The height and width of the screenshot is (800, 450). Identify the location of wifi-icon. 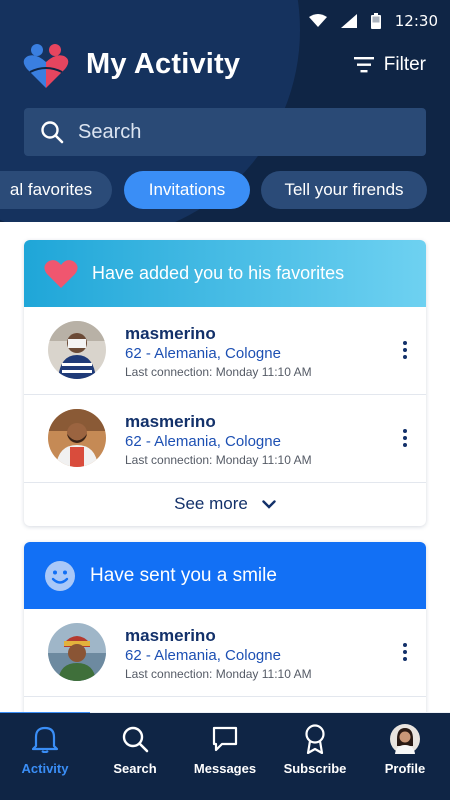
(317, 20).